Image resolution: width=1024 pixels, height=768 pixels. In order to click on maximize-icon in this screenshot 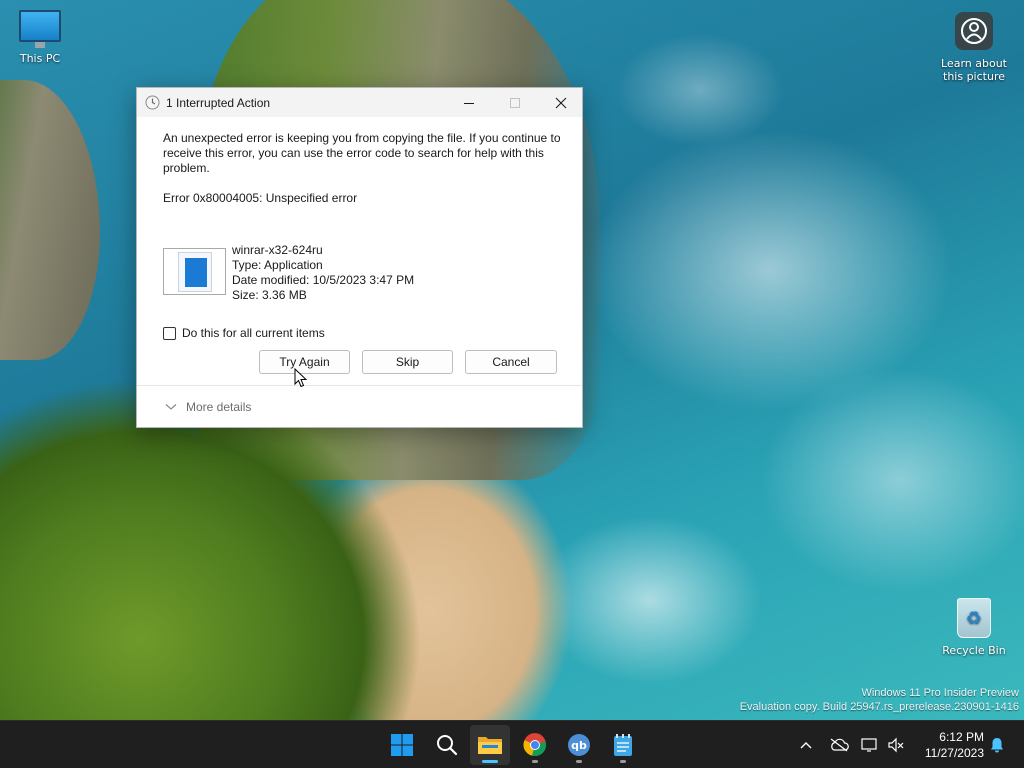, I will do `click(515, 102)`.